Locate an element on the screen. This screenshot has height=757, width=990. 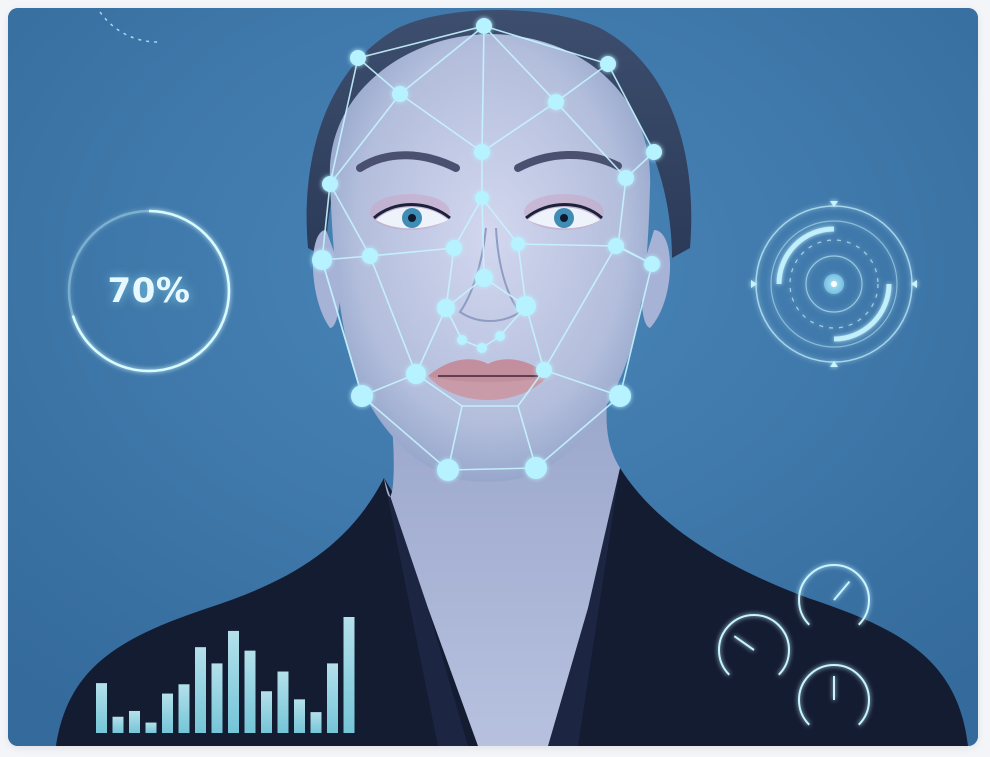
match-percentage: 70% is located at coordinates (149, 291).